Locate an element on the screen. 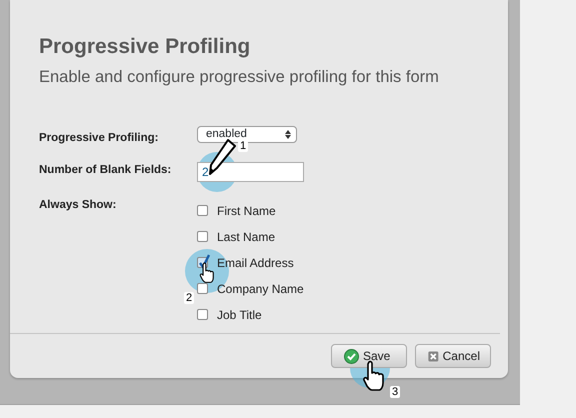 The image size is (576, 418). field-label: Always Show: is located at coordinates (78, 205).